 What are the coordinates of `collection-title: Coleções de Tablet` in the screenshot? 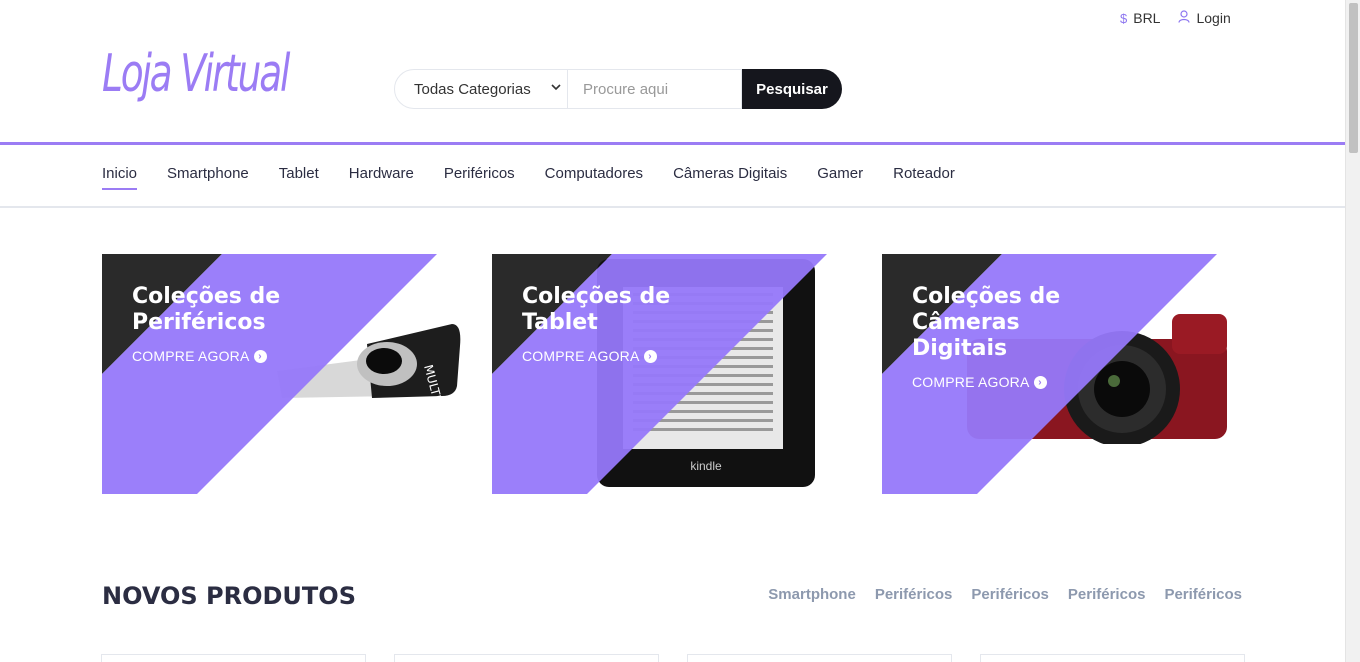 It's located at (596, 309).